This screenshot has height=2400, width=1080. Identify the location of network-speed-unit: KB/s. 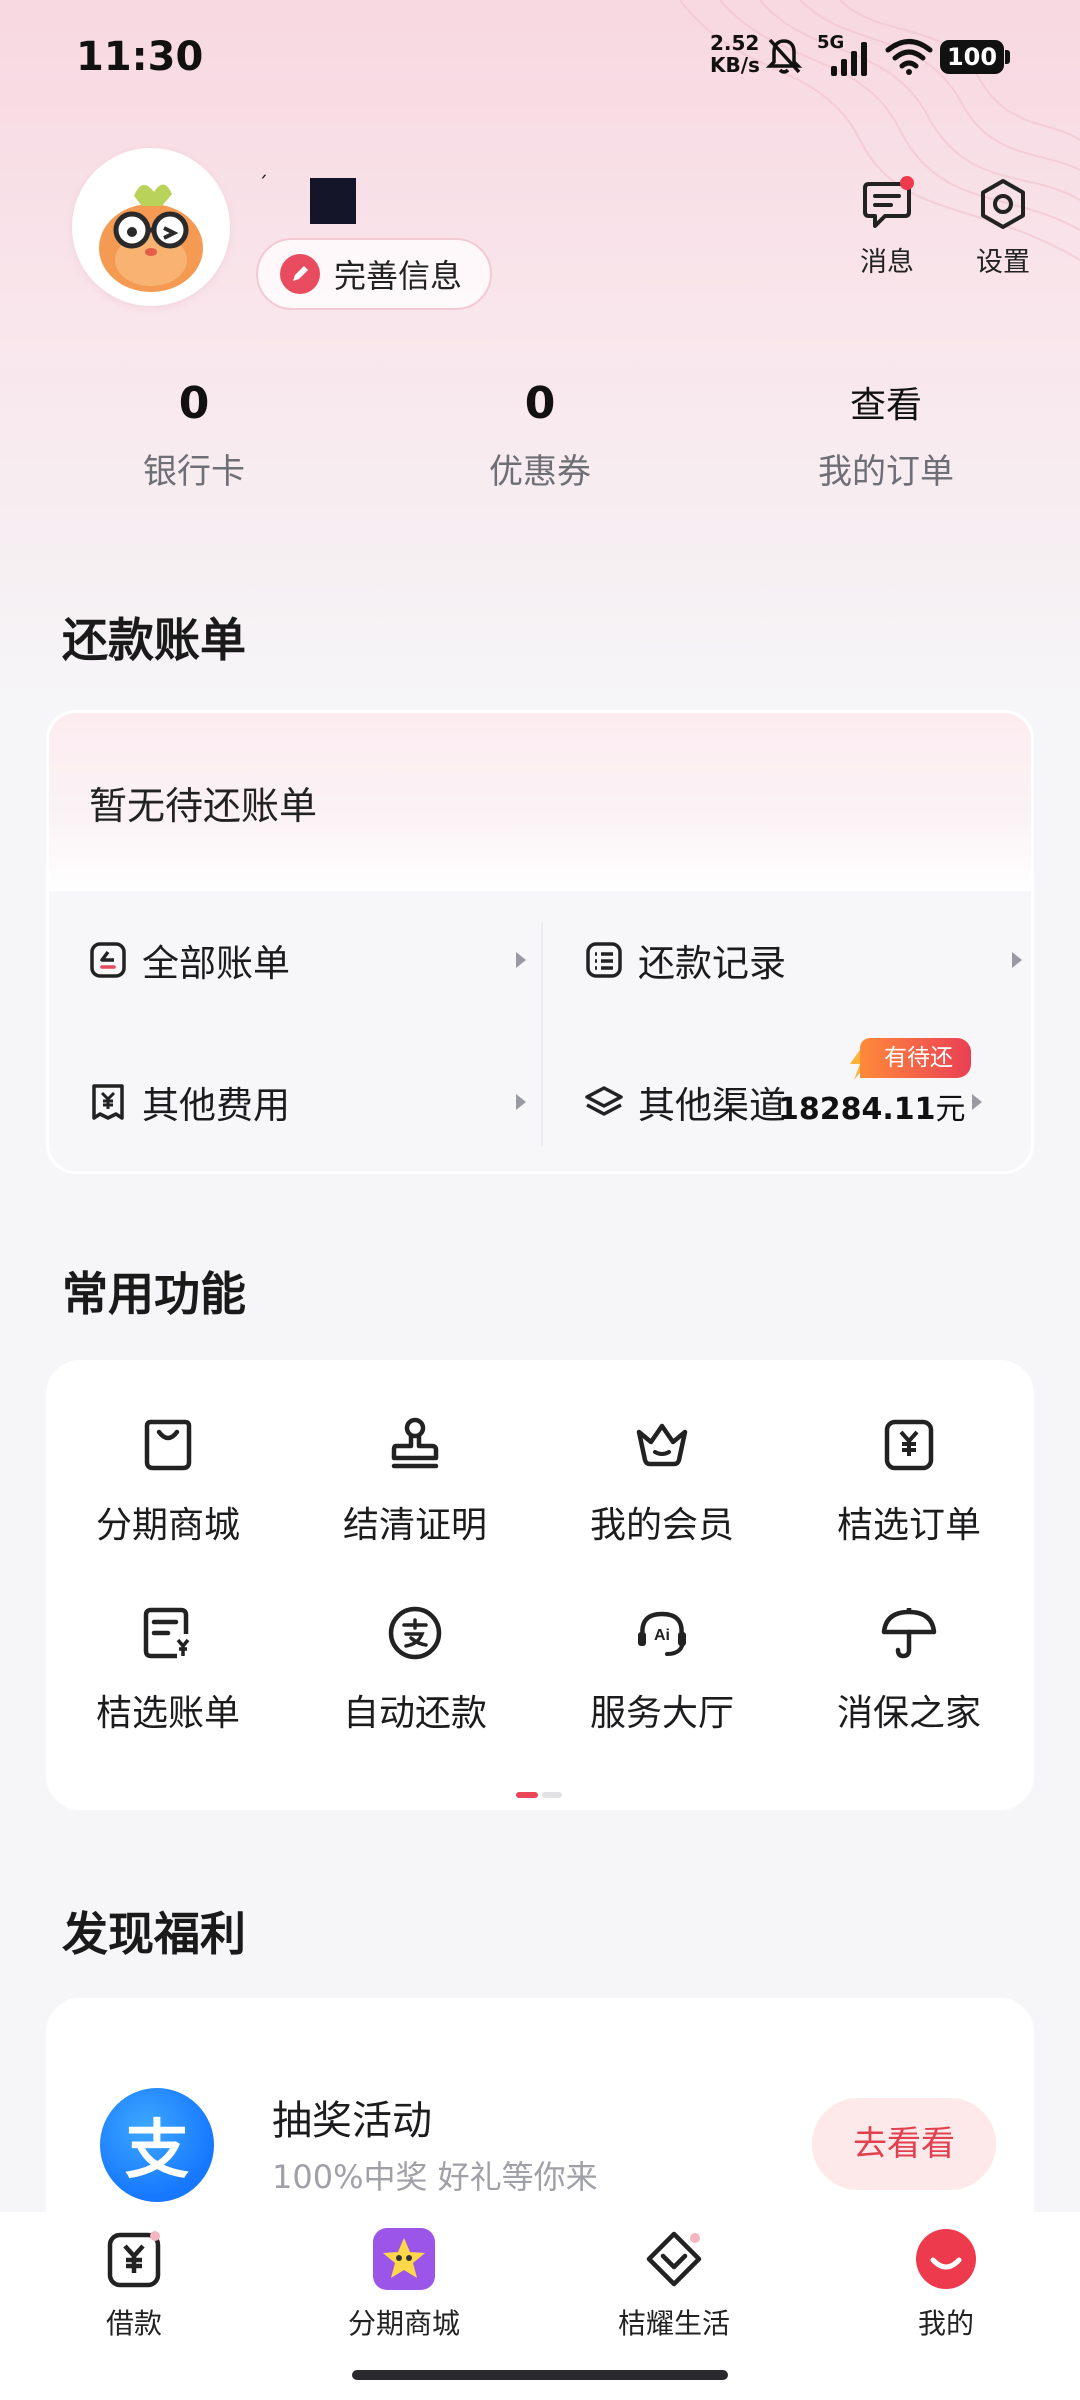
(735, 65).